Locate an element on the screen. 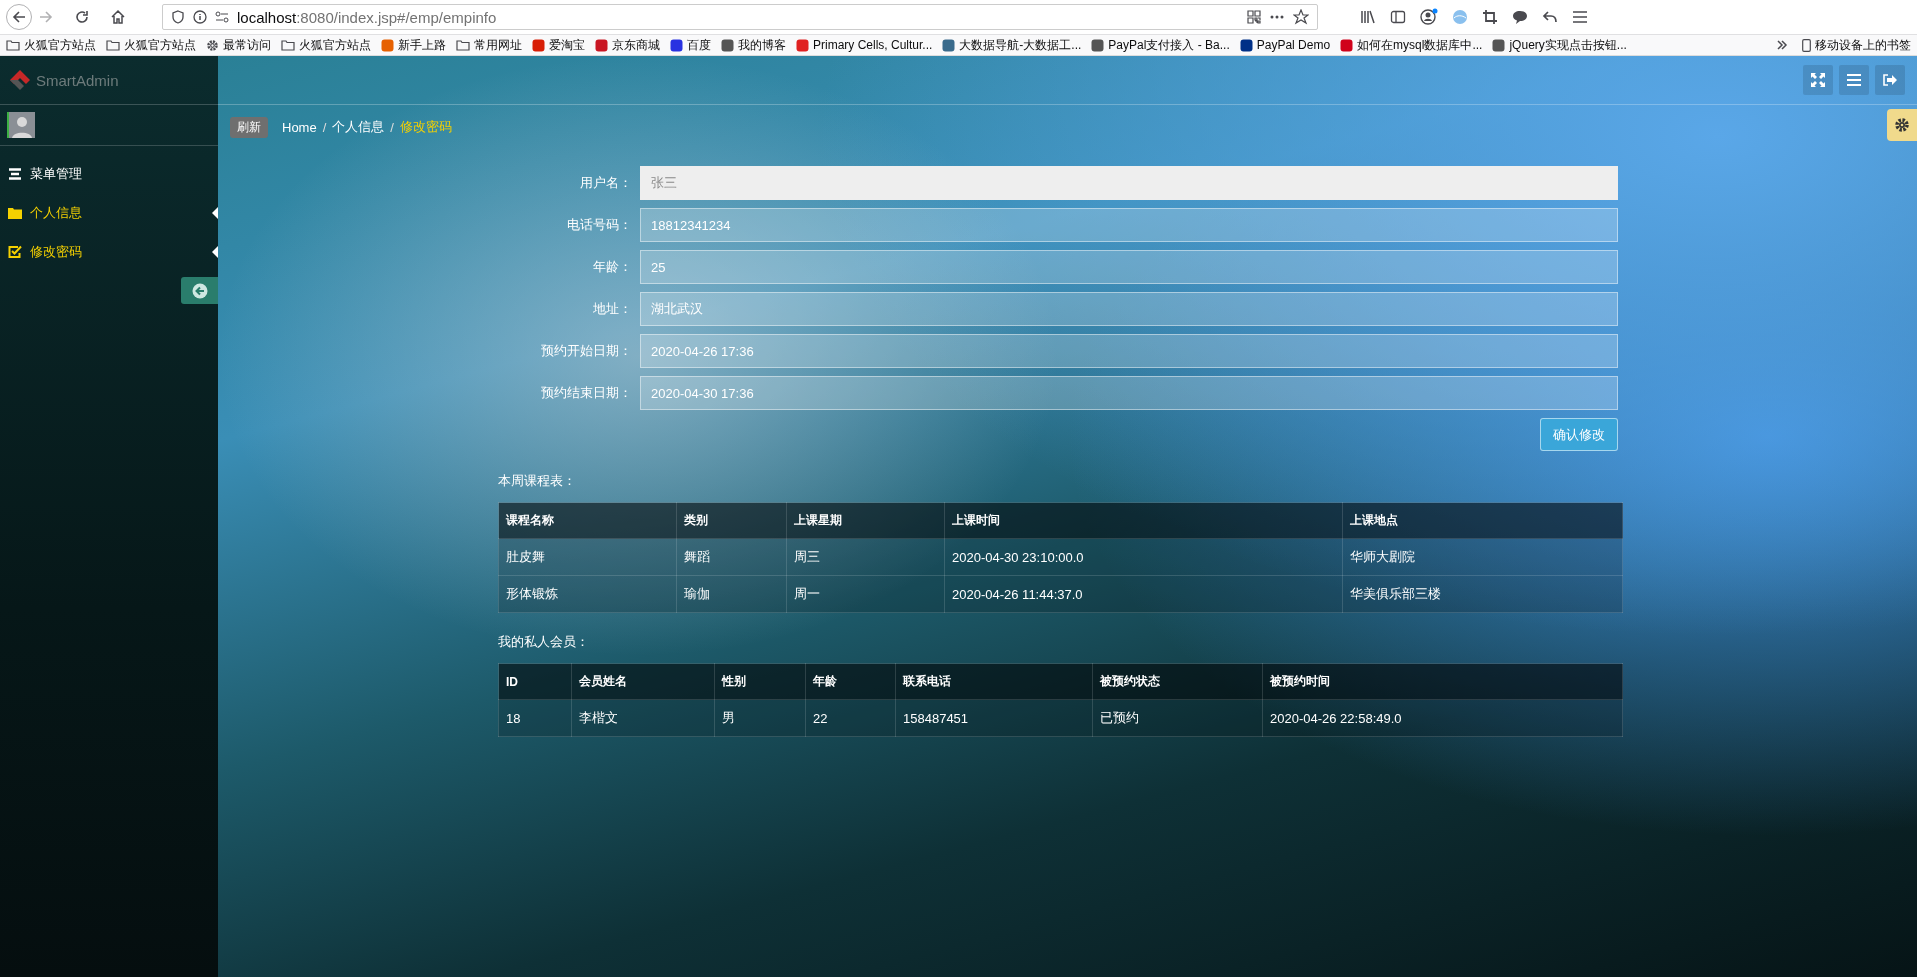 The image size is (1917, 977). field-label: 地址： is located at coordinates (612, 309).